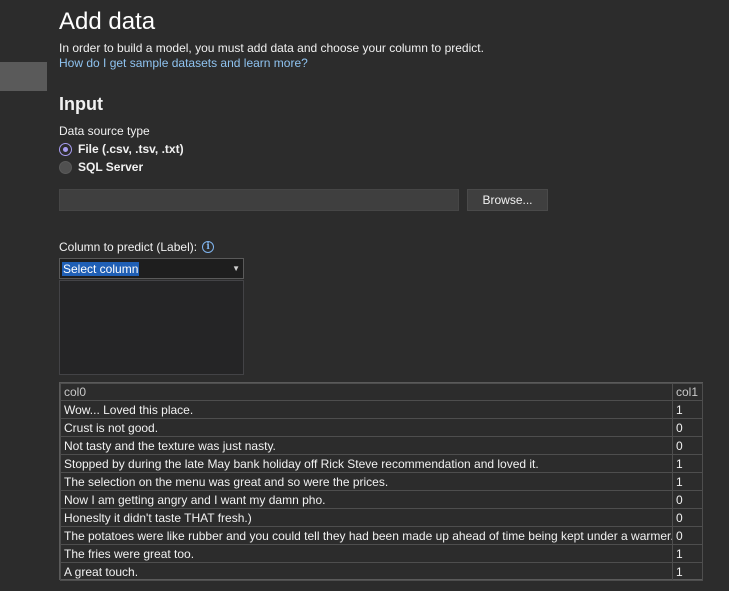 The width and height of the screenshot is (729, 591). What do you see at coordinates (65, 167) in the screenshot?
I see `radio-unchecked-icon` at bounding box center [65, 167].